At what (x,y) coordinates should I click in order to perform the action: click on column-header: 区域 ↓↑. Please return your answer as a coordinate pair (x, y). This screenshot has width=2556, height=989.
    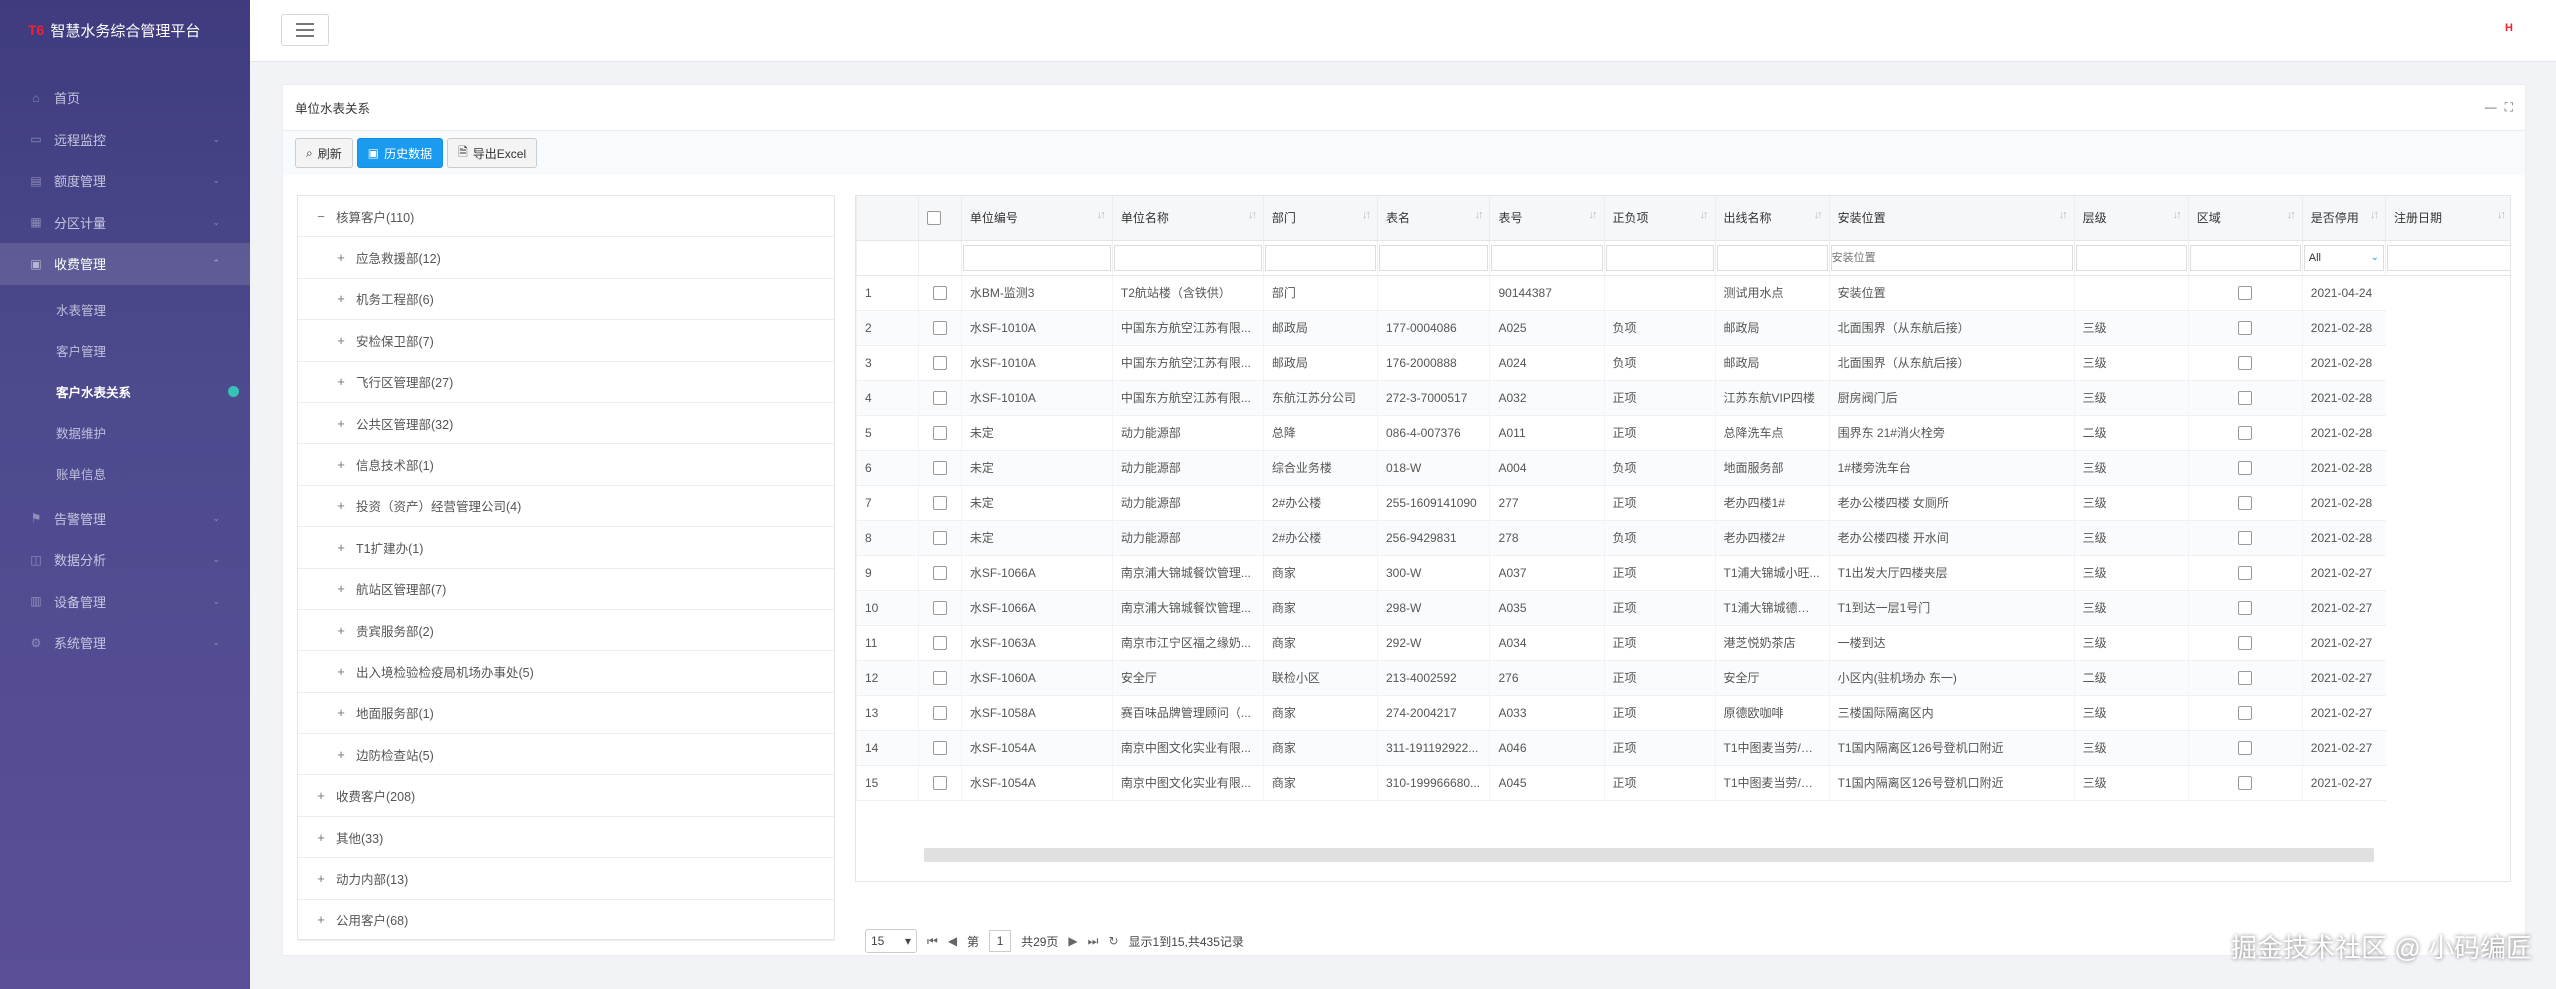
    Looking at the image, I should click on (2245, 218).